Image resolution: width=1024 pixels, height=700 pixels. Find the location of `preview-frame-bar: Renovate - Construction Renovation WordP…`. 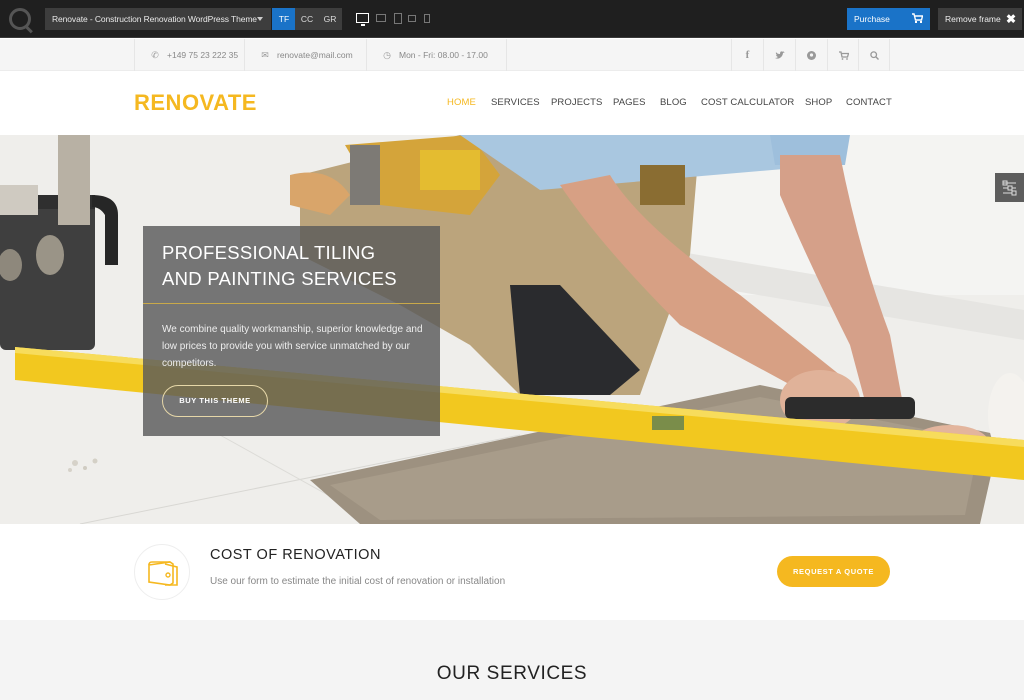

preview-frame-bar: Renovate - Construction Renovation WordP… is located at coordinates (512, 19).